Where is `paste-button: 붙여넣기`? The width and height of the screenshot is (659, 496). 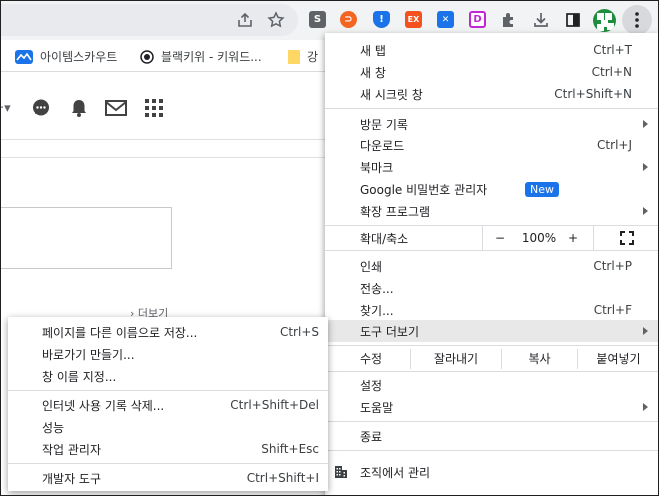
paste-button: 붙여넣기 is located at coordinates (618, 358).